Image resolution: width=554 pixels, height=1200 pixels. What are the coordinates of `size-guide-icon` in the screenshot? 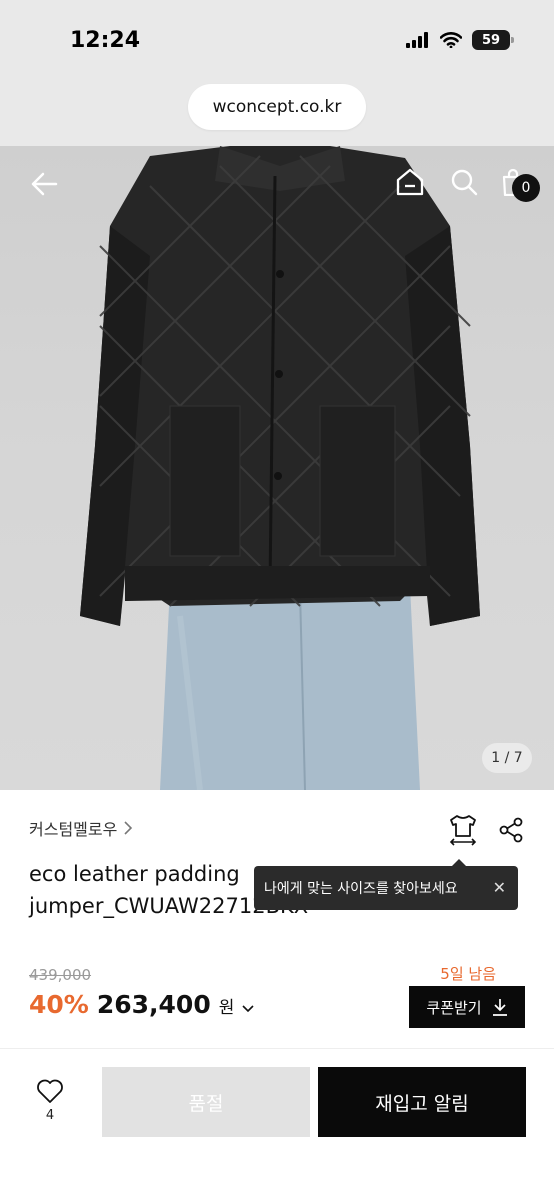 It's located at (463, 830).